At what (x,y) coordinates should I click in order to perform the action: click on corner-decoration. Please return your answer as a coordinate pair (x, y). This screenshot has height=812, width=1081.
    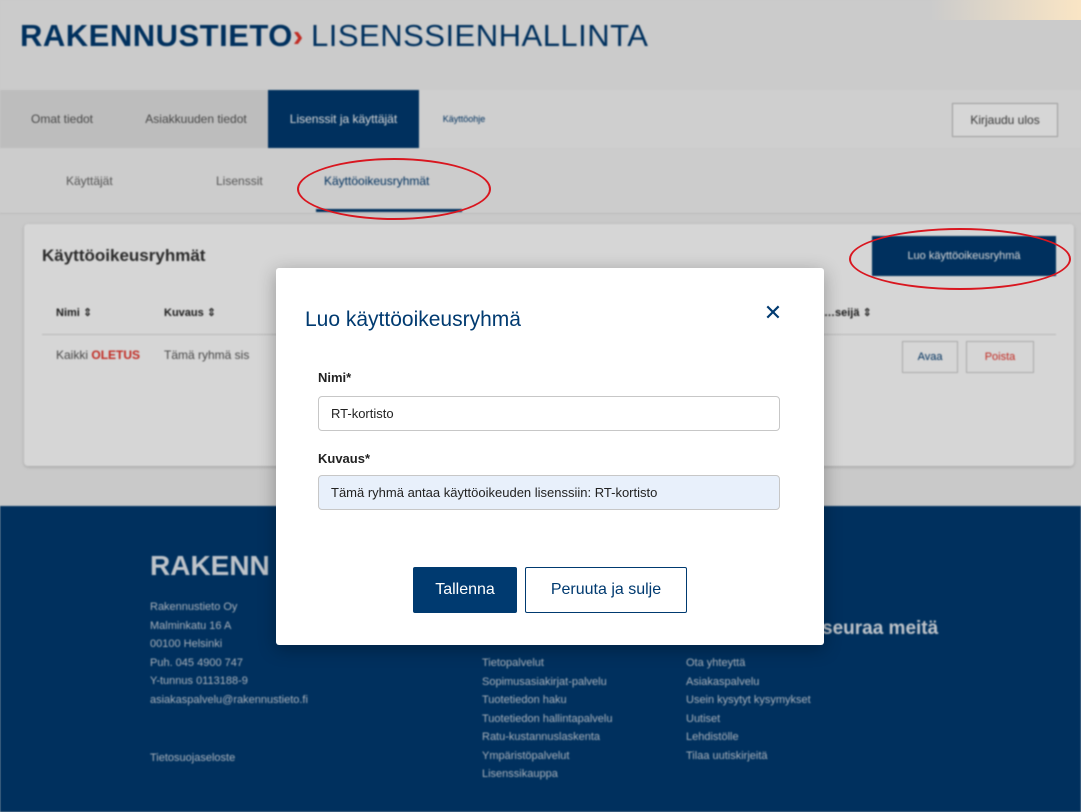
    Looking at the image, I should click on (1005, 10).